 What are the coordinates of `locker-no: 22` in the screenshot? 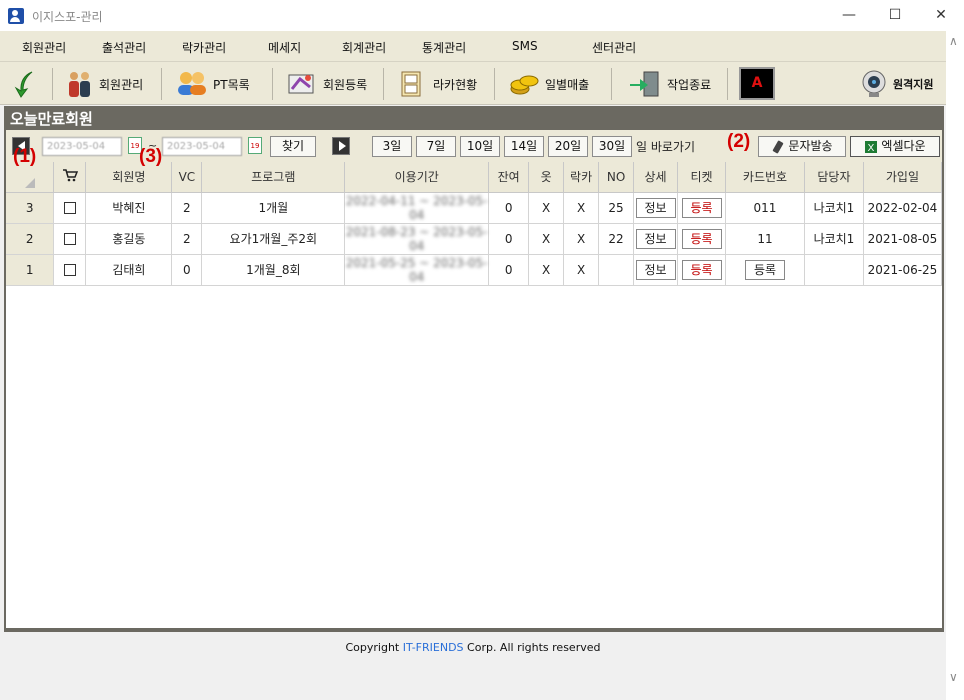 It's located at (616, 239).